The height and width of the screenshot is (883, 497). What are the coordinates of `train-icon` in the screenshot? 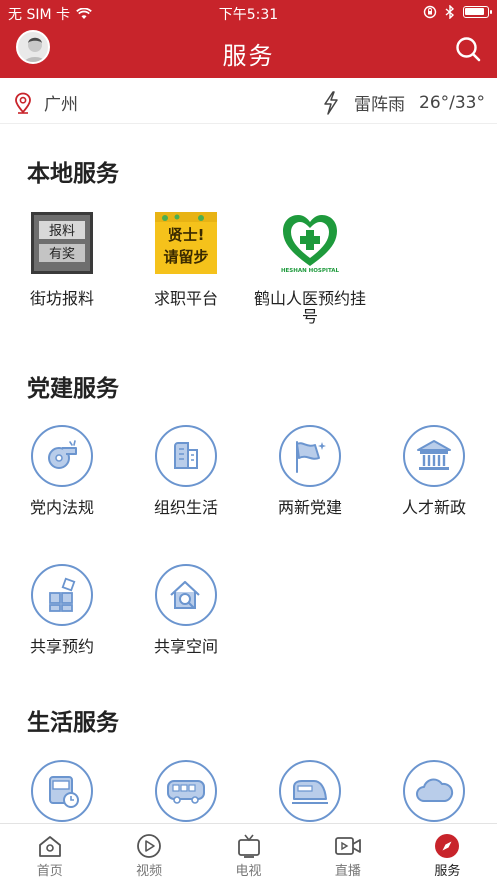 It's located at (310, 791).